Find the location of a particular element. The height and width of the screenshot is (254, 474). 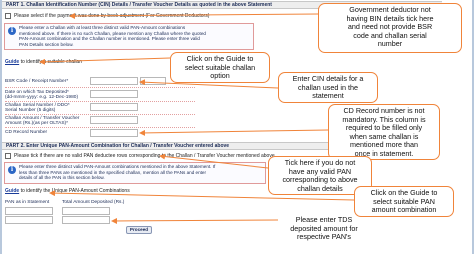

guide-link-pan: Guide is located at coordinates (12, 191).